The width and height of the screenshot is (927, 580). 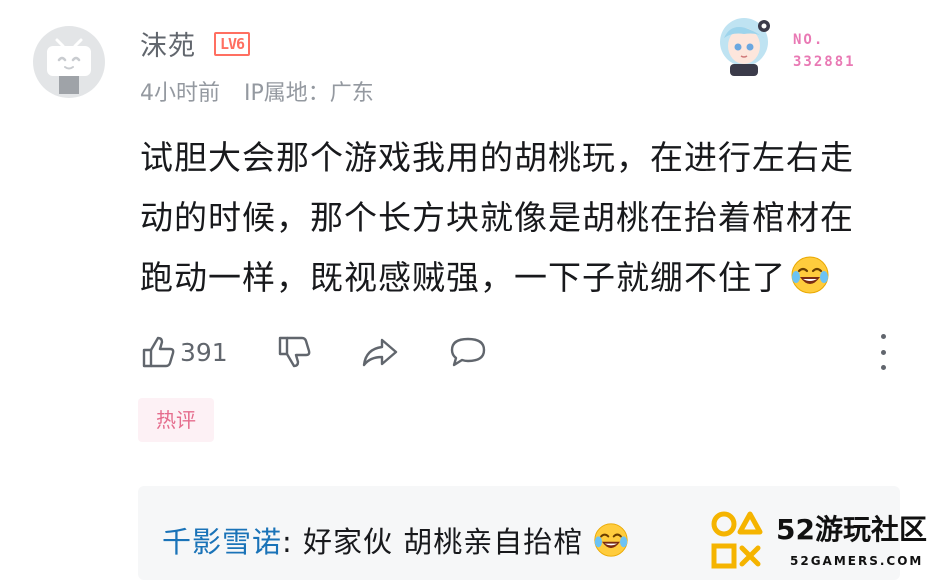 I want to click on reply-item: 千影雪诺: 好家伙 胡桃亲自抬棺, so click(x=395, y=540).